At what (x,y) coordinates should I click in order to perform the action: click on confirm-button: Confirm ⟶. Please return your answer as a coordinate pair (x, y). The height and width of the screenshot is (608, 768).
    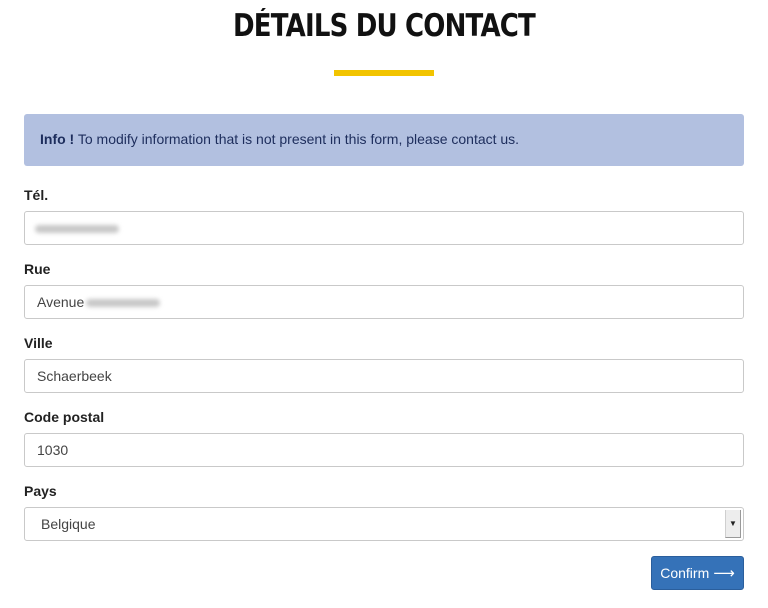
    Looking at the image, I should click on (697, 573).